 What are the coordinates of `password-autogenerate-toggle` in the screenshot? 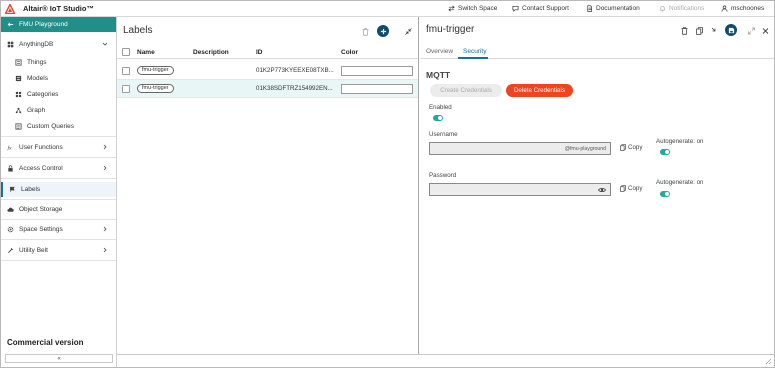 It's located at (665, 194).